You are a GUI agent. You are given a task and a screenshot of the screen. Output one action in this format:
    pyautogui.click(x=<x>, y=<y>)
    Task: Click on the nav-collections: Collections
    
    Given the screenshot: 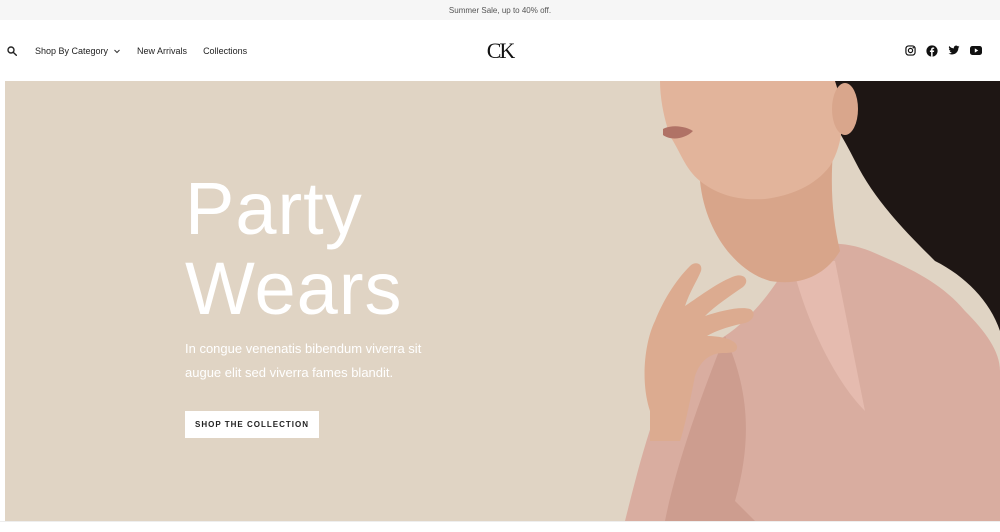 What is the action you would take?
    pyautogui.click(x=225, y=51)
    